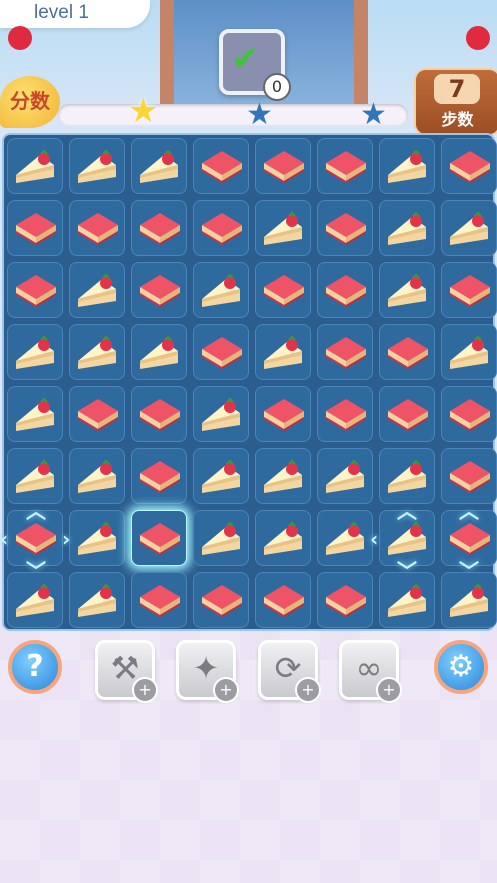 Image resolution: width=497 pixels, height=883 pixels. What do you see at coordinates (259, 114) in the screenshot?
I see `blue-star-icon: ★` at bounding box center [259, 114].